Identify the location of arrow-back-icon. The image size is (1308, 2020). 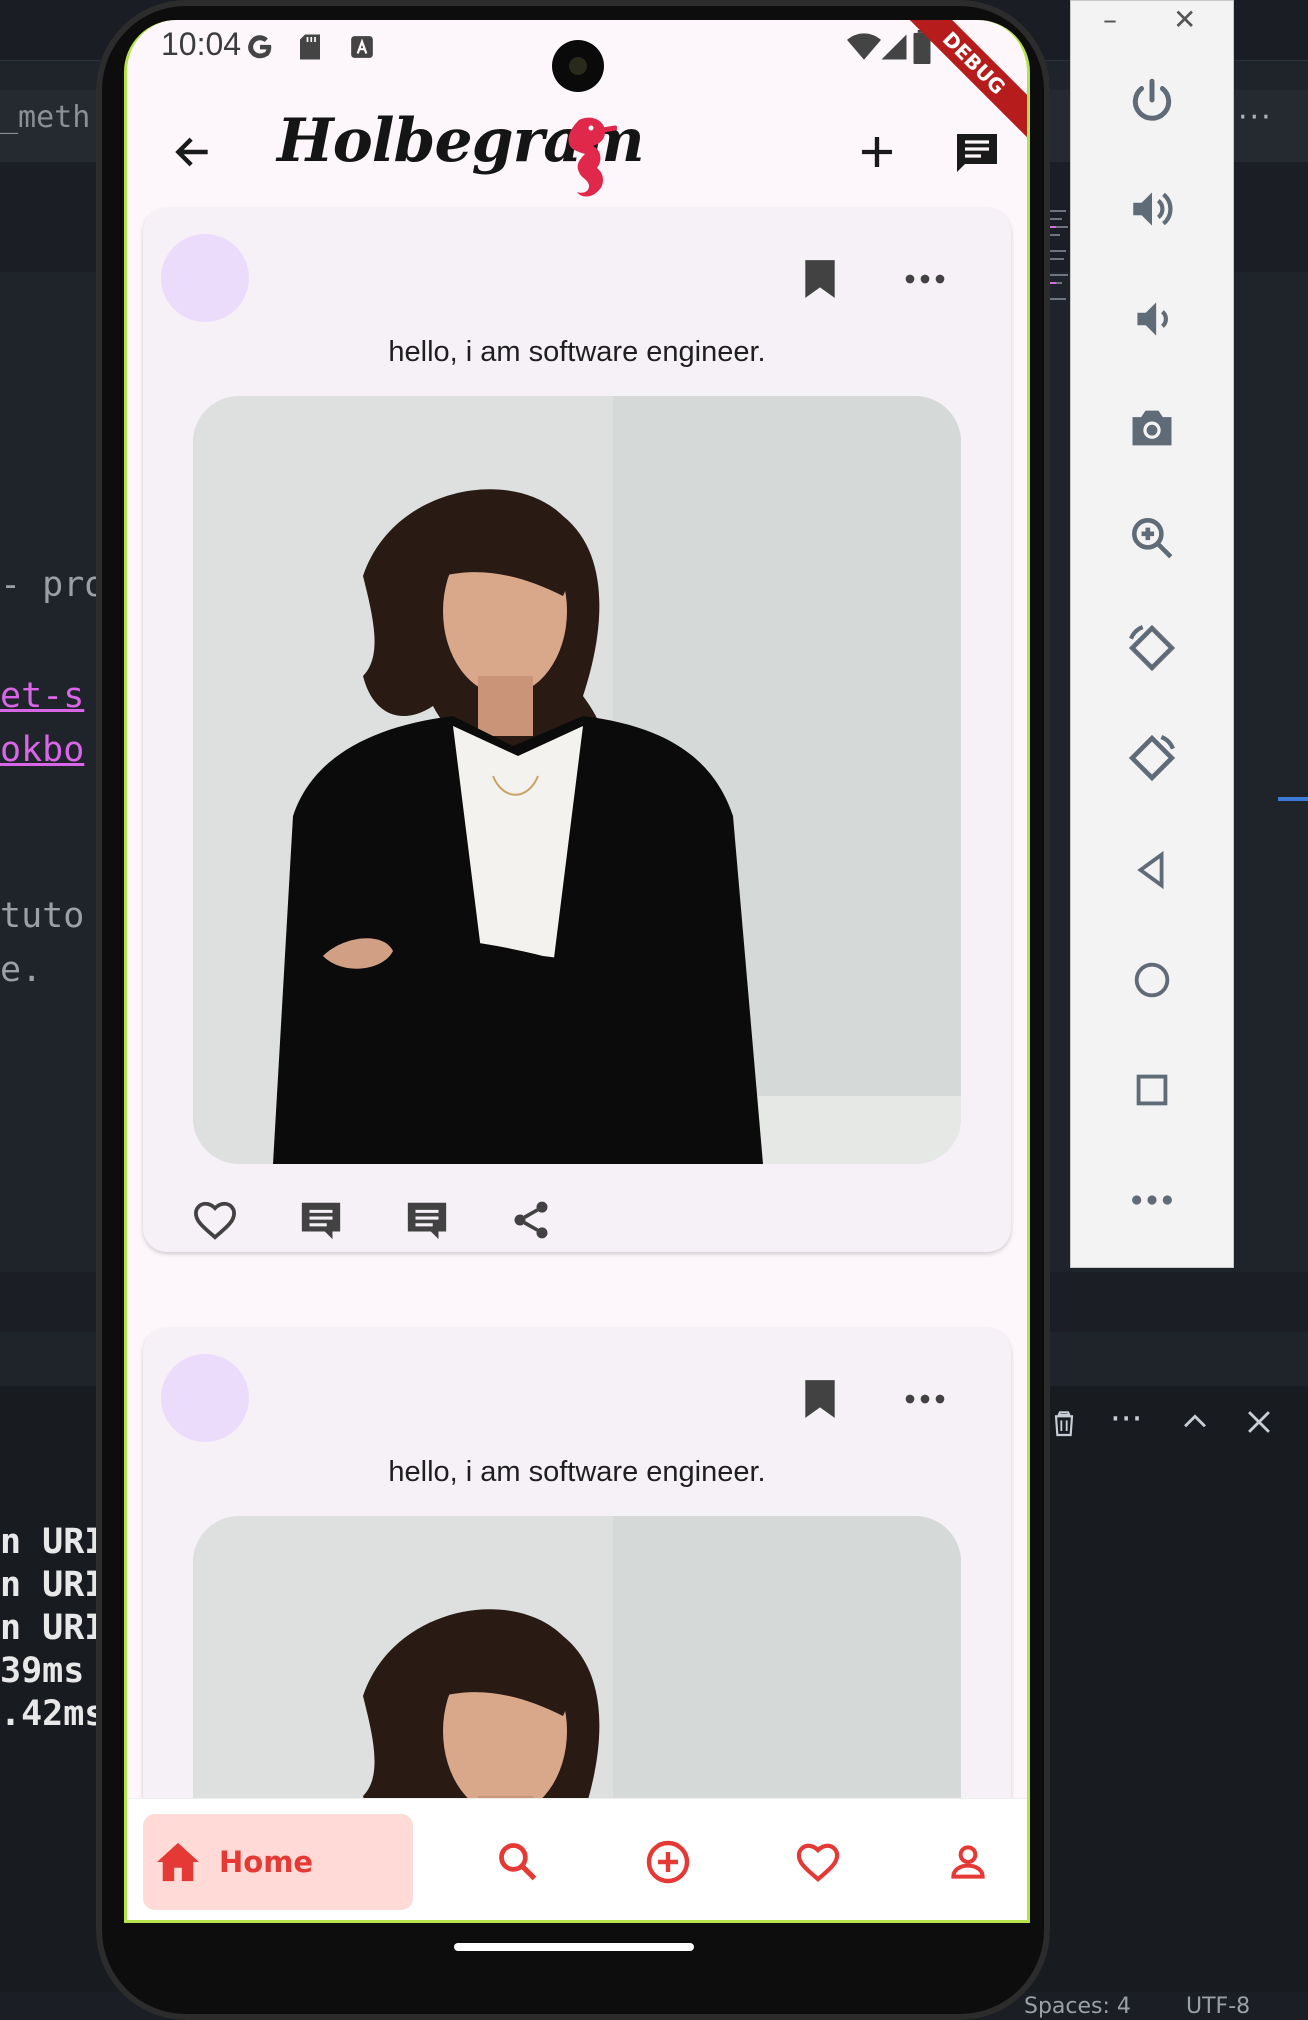
(191, 152).